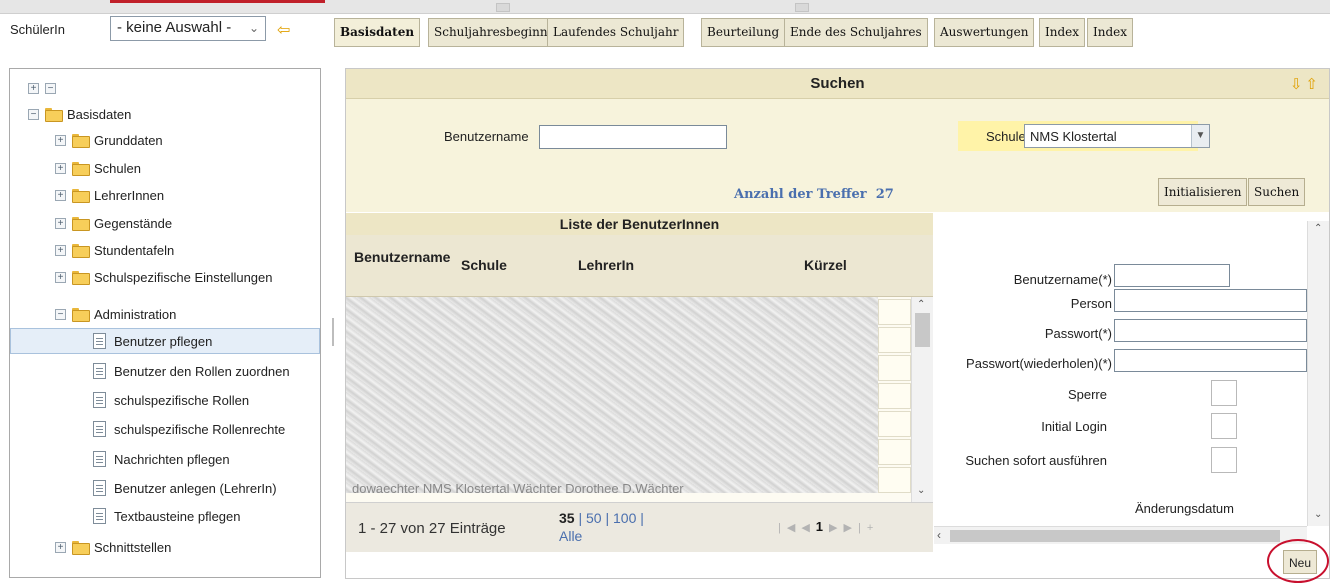 The image size is (1330, 583). What do you see at coordinates (639, 266) in the screenshot?
I see `list-header: Benutzername Schule LehrerIn Kürzel` at bounding box center [639, 266].